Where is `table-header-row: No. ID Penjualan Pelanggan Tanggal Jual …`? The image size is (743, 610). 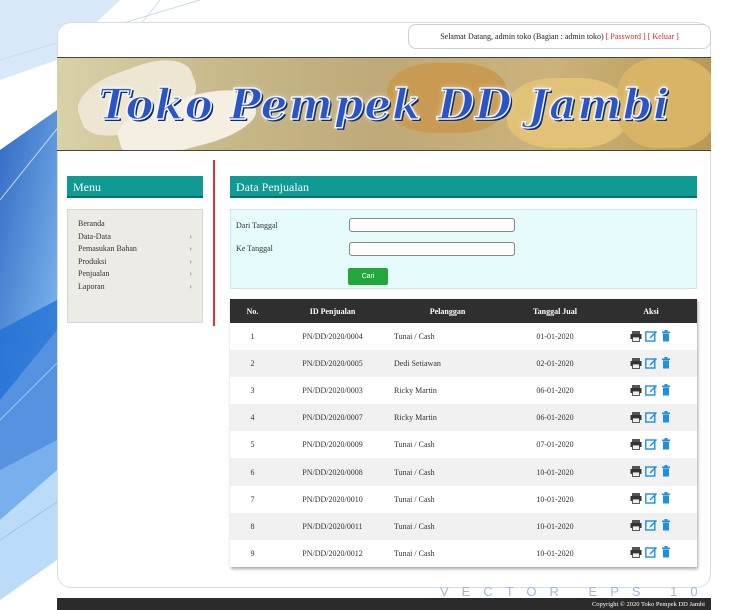
table-header-row: No. ID Penjualan Pelanggan Tanggal Jual … is located at coordinates (463, 311).